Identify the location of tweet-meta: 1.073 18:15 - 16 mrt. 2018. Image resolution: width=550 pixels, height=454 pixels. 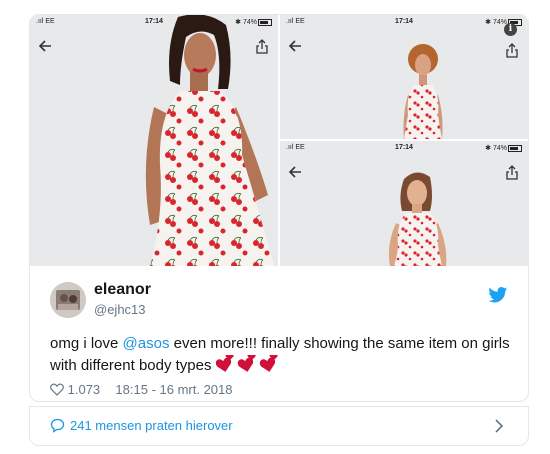
(141, 389).